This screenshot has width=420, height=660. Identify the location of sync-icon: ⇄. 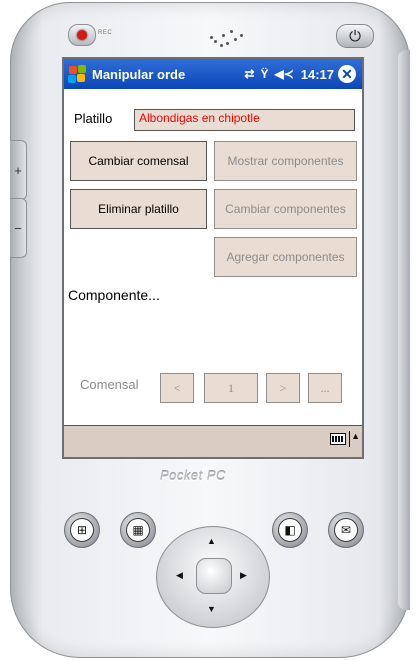
(249, 74).